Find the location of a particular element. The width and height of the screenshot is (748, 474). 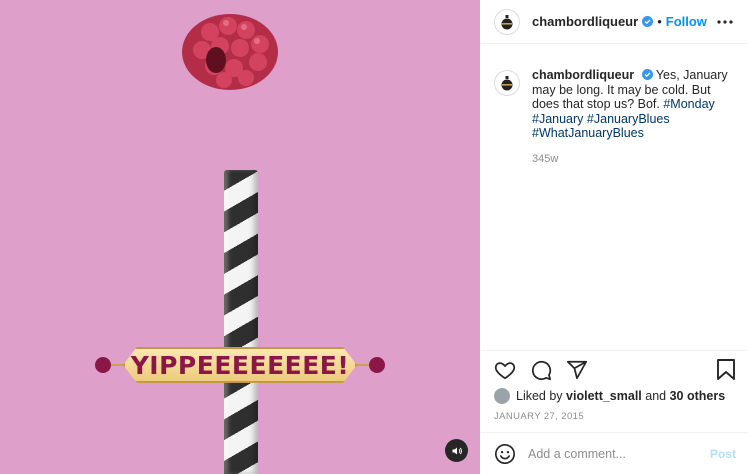

heart-icon is located at coordinates (505, 370).